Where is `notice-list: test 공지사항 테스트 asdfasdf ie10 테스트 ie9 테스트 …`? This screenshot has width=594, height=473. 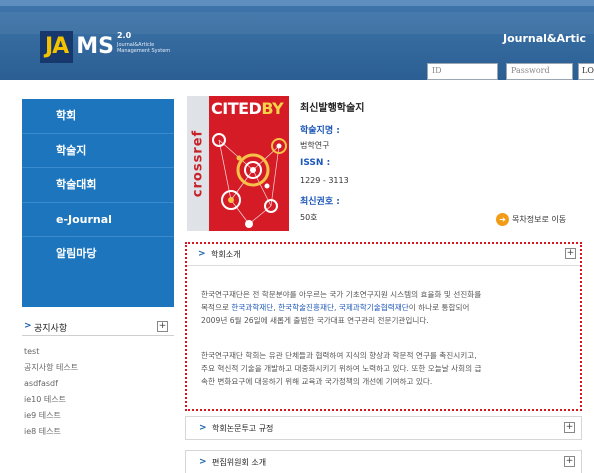 notice-list: test 공지사항 테스트 asdfasdf ie10 테스트 ie9 테스트 … is located at coordinates (98, 392).